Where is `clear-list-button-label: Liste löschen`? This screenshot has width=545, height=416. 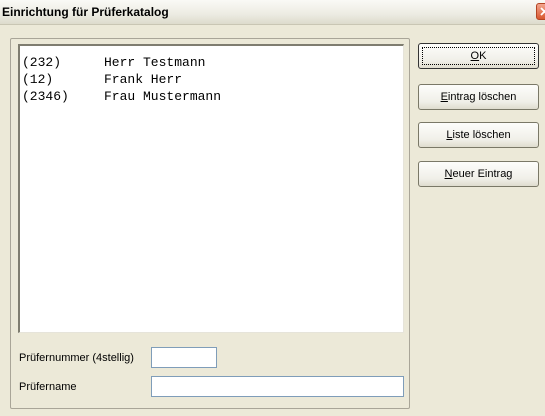
clear-list-button-label: Liste löschen is located at coordinates (478, 135).